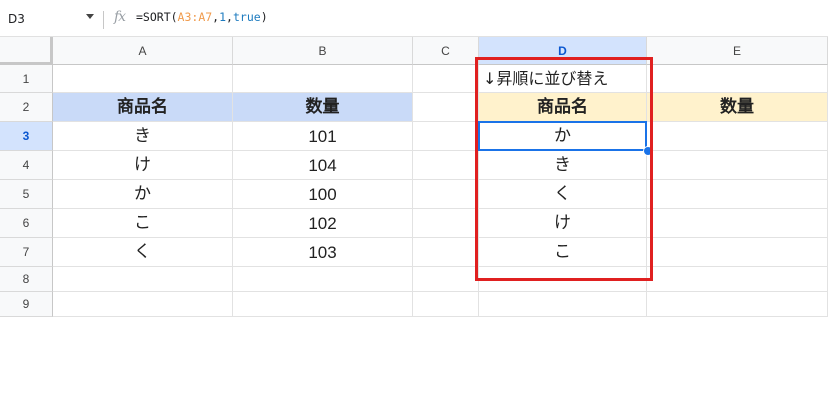 This screenshot has height=411, width=828. What do you see at coordinates (264, 17) in the screenshot?
I see `formula-suffix: )` at bounding box center [264, 17].